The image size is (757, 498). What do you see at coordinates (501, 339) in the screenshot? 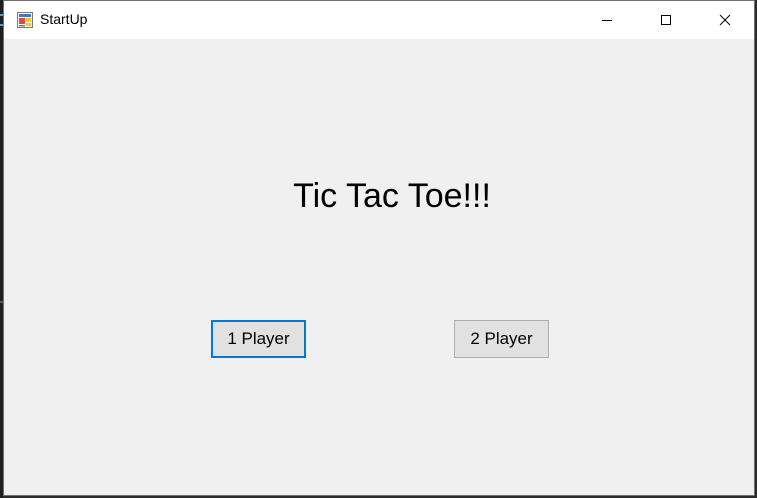
I see `two-player-button: 2 Player` at bounding box center [501, 339].